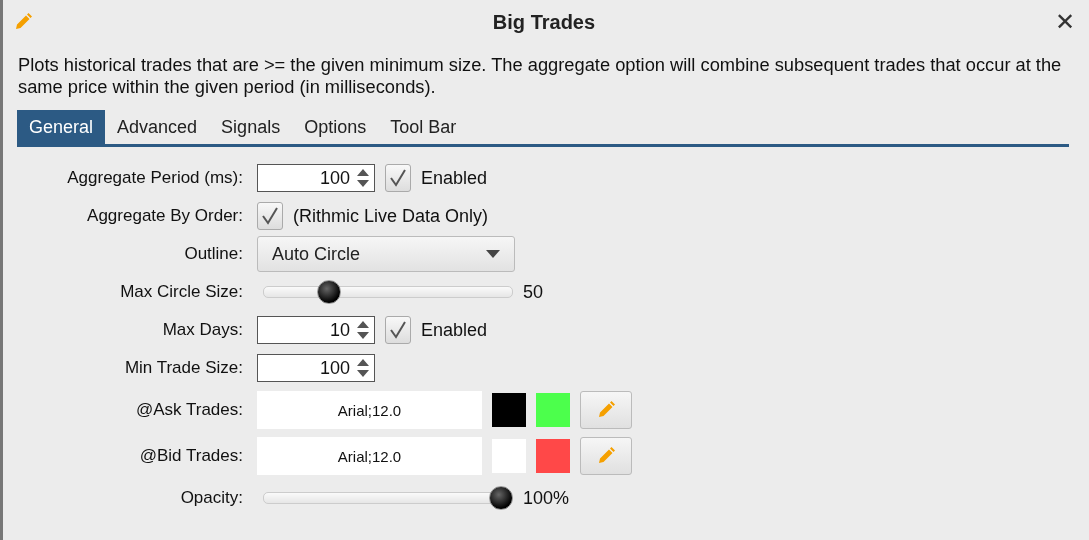  What do you see at coordinates (1065, 22) in the screenshot?
I see `close-button: ✕` at bounding box center [1065, 22].